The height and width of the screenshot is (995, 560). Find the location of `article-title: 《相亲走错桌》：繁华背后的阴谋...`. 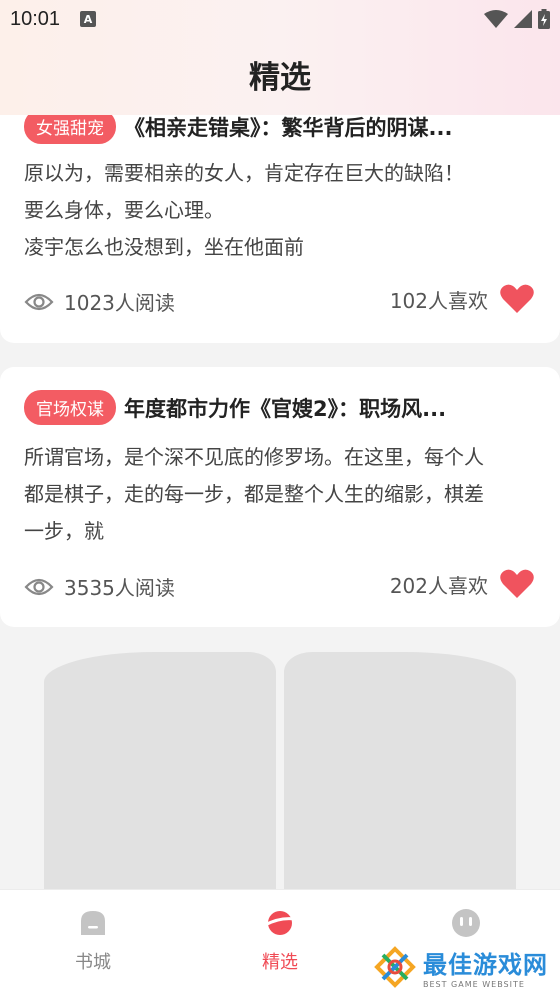

article-title: 《相亲走错桌》：繁华背后的阴谋... is located at coordinates (288, 127).